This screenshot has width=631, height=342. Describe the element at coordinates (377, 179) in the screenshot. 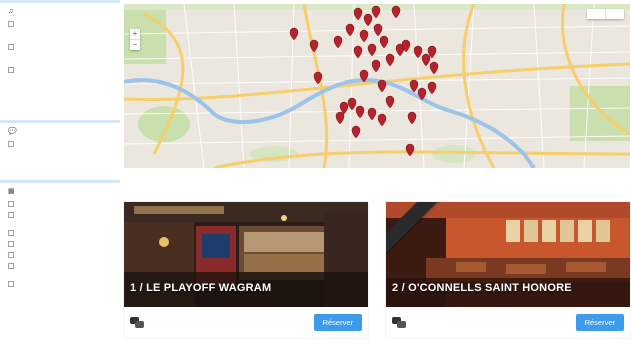

I see `map-caption` at that location.